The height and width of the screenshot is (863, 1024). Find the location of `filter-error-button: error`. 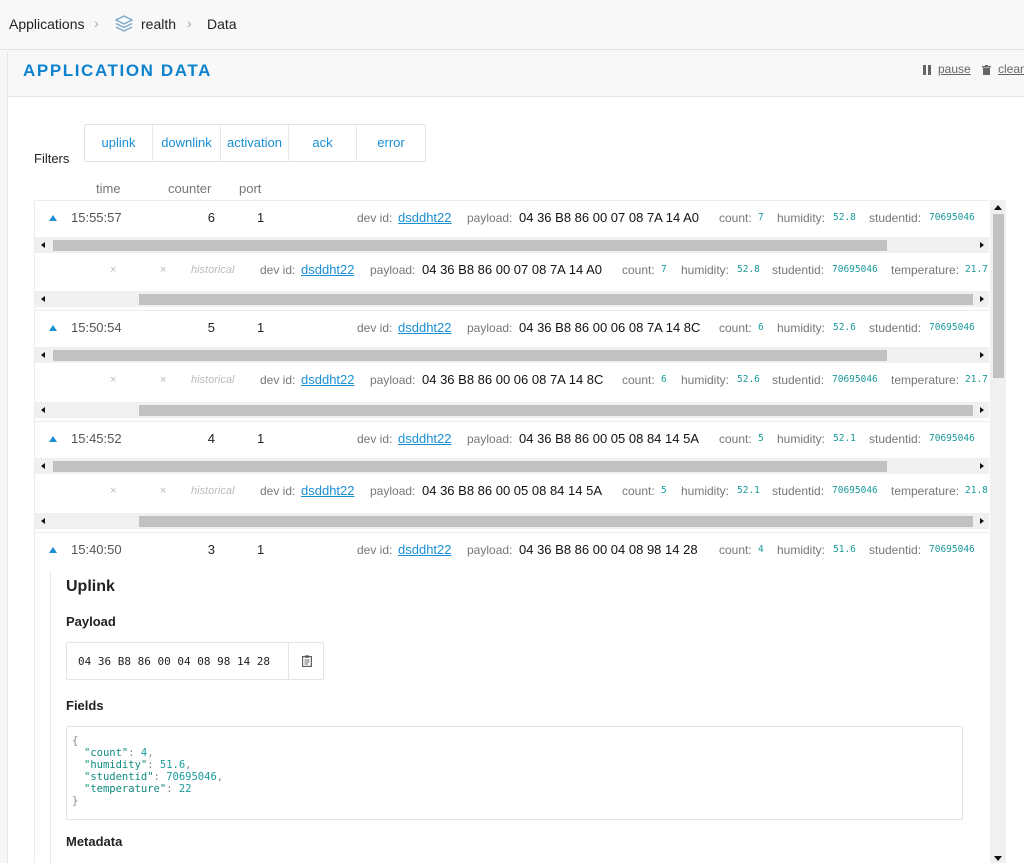

filter-error-button: error is located at coordinates (391, 143).